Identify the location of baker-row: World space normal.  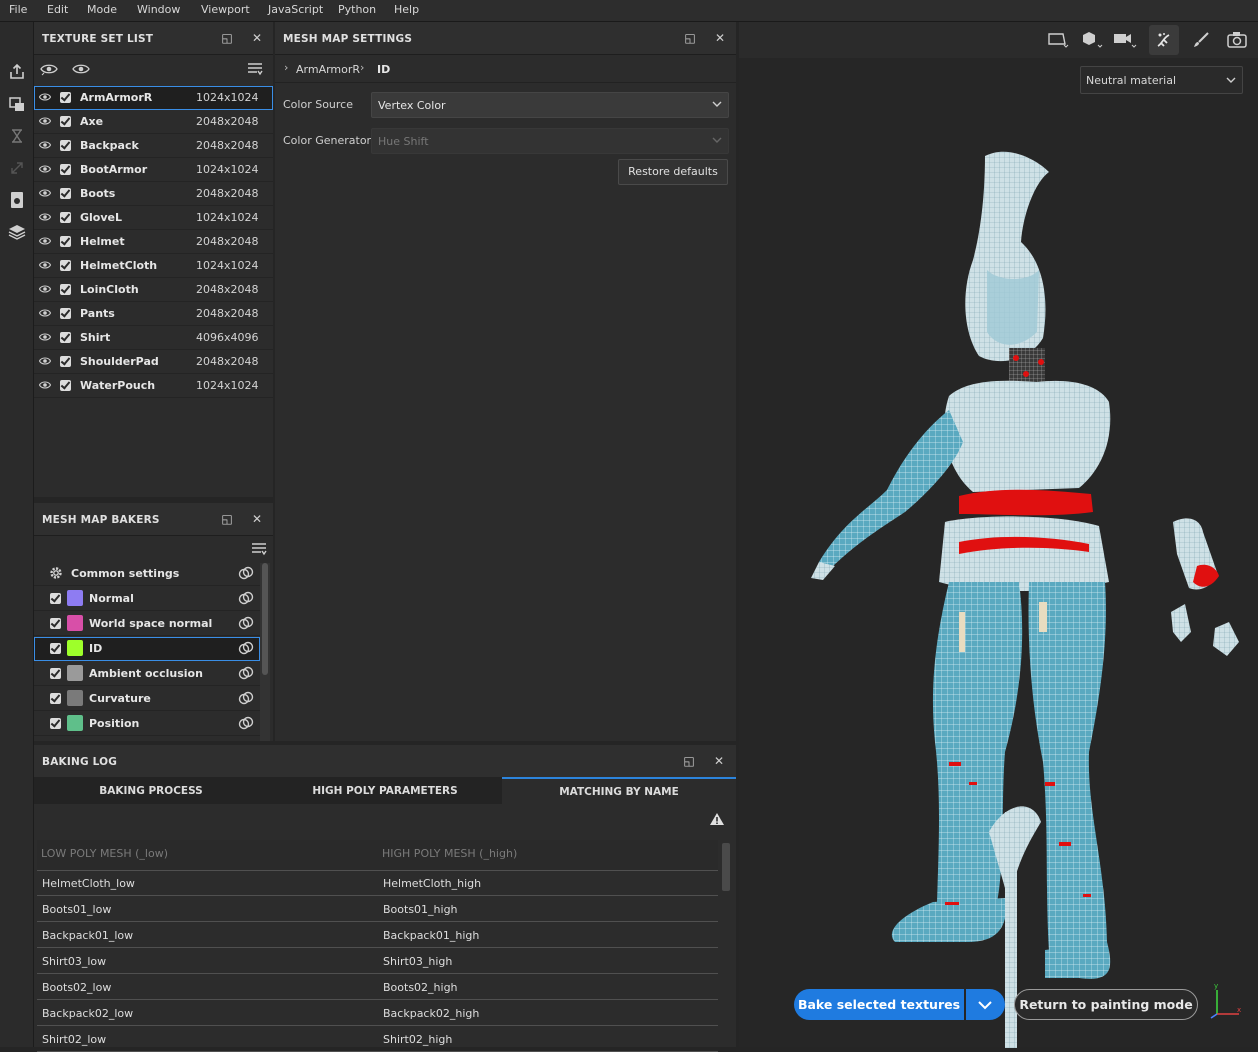
(147, 624).